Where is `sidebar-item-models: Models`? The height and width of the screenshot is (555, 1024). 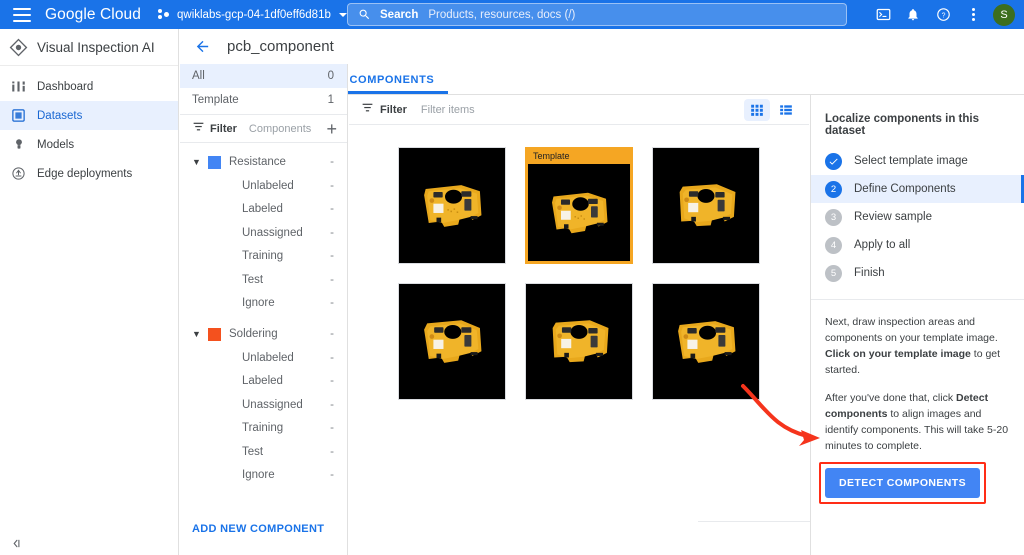 sidebar-item-models: Models is located at coordinates (89, 144).